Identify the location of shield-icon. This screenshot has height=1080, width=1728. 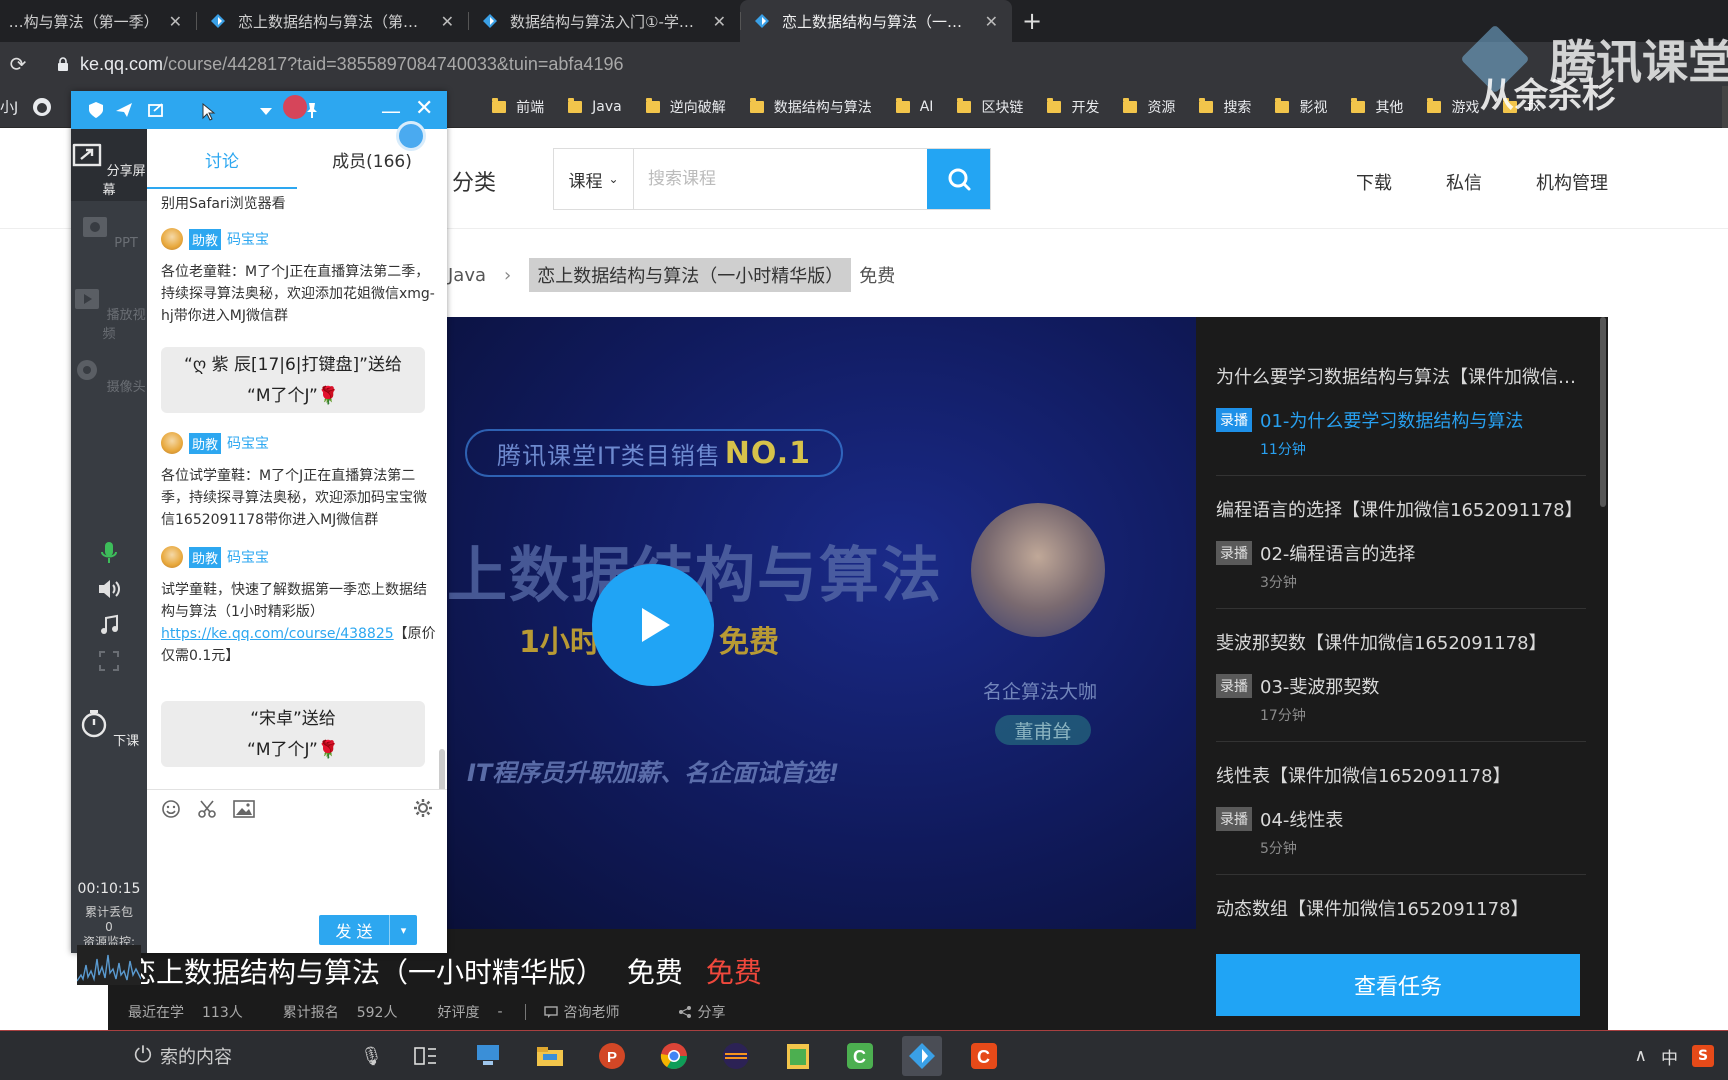
(96, 110).